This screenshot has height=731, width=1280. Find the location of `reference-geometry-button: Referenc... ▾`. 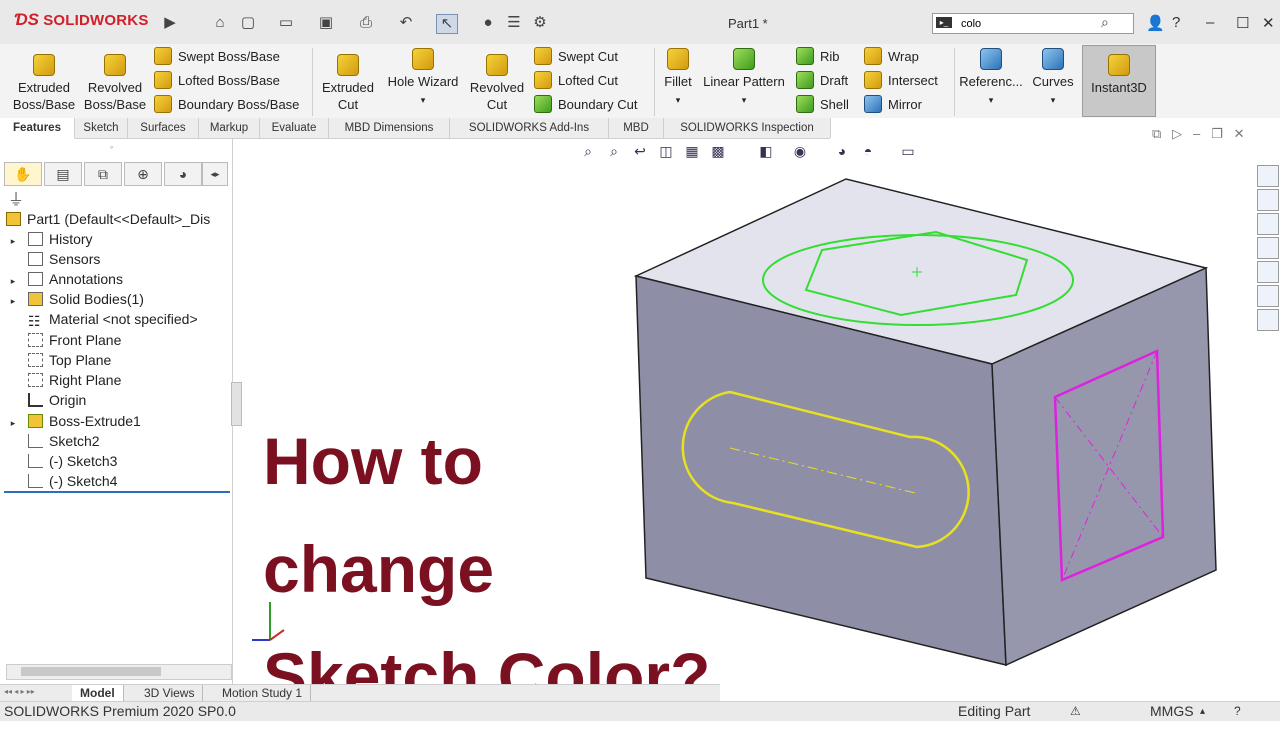

reference-geometry-button: Referenc... ▾ is located at coordinates (991, 78).